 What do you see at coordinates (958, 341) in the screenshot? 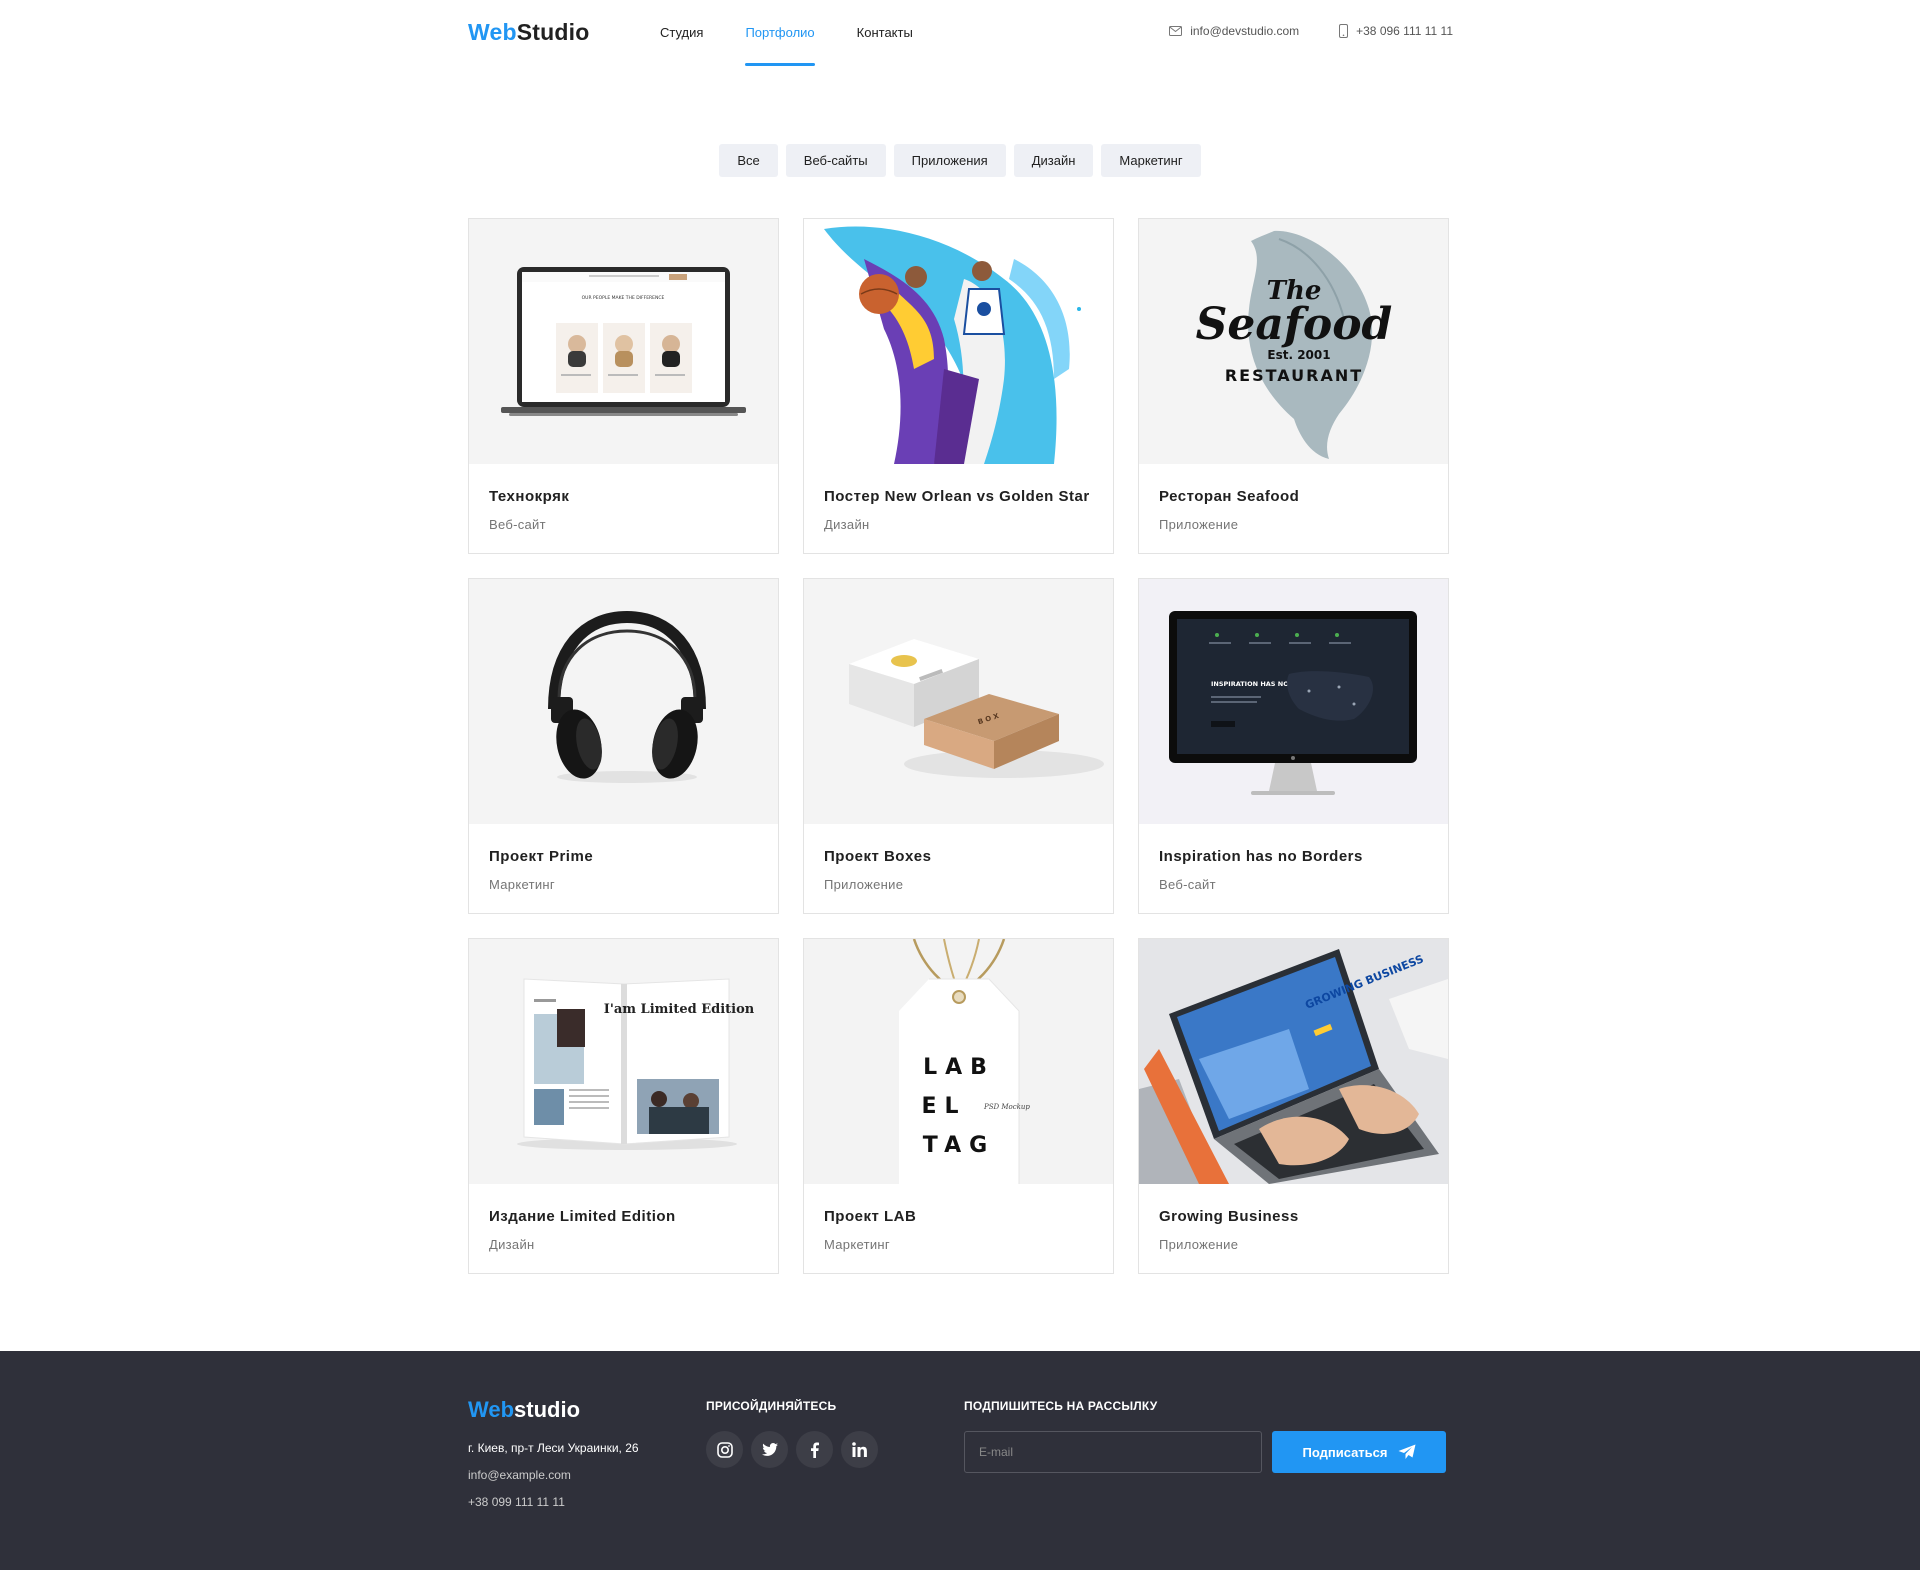
I see `project-image-poster` at bounding box center [958, 341].